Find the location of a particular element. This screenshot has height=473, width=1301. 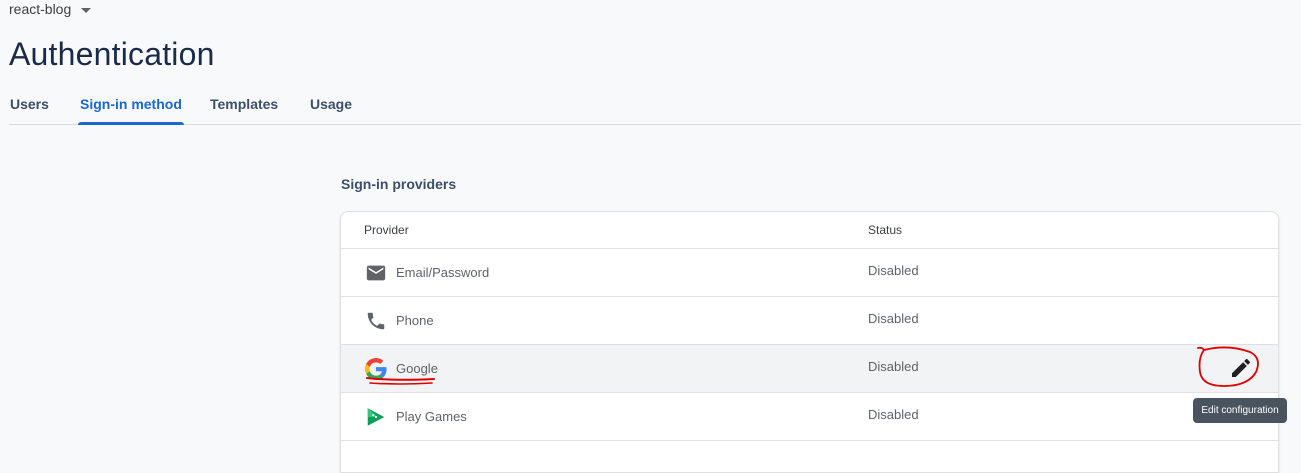

table-header: Provider Status is located at coordinates (809, 230).